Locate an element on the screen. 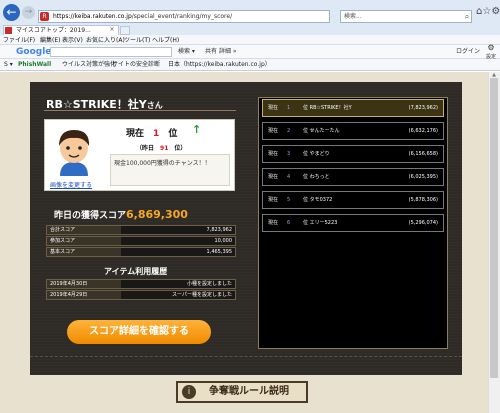  ranking-rank: 1 is located at coordinates (289, 108).